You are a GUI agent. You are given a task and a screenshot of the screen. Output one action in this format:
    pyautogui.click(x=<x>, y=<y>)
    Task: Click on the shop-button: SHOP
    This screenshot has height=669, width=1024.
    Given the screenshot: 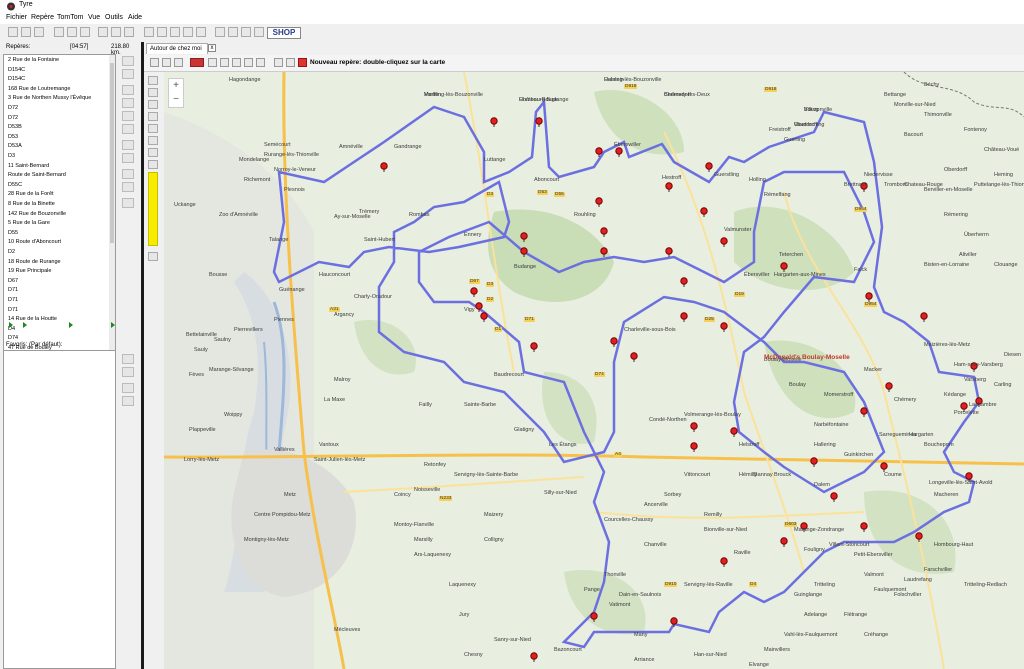 What is the action you would take?
    pyautogui.click(x=284, y=33)
    